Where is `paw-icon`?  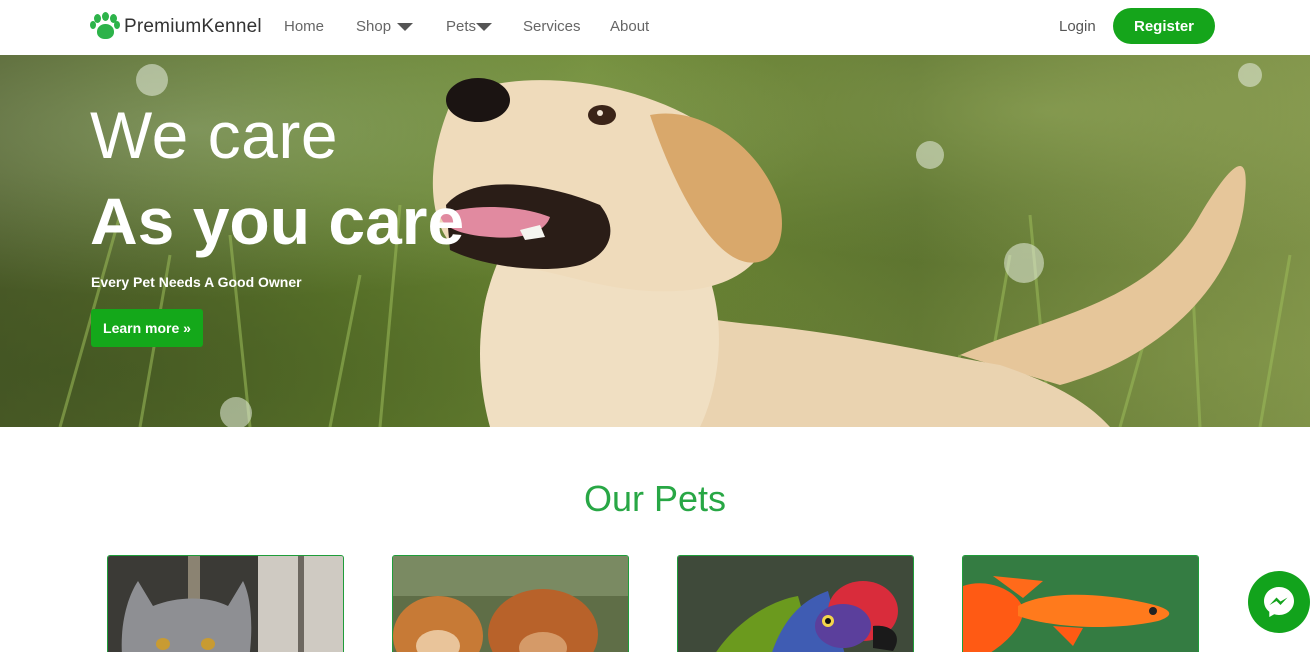 paw-icon is located at coordinates (106, 27).